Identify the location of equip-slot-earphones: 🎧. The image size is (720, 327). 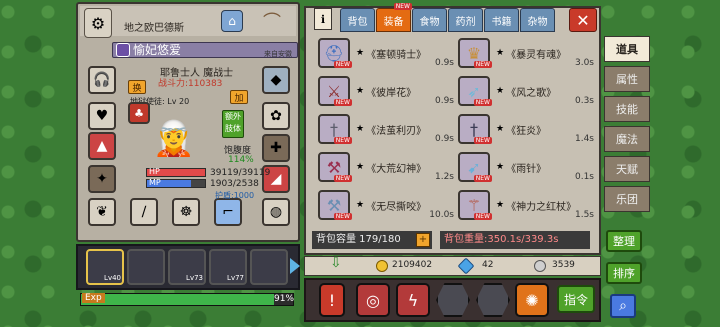
(102, 80).